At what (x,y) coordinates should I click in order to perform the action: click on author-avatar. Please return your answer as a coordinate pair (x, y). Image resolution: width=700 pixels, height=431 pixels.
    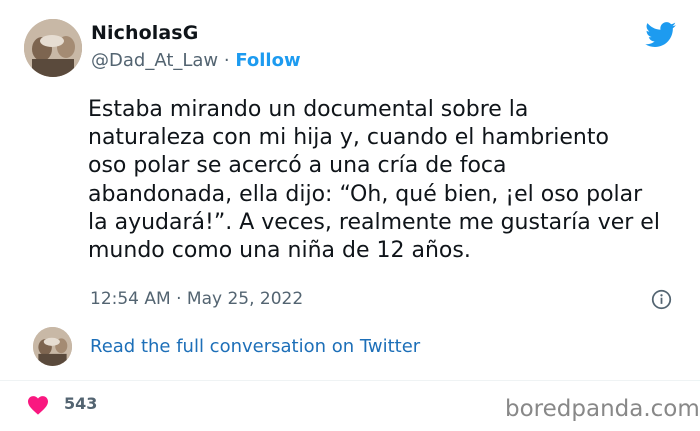
    Looking at the image, I should click on (53, 48).